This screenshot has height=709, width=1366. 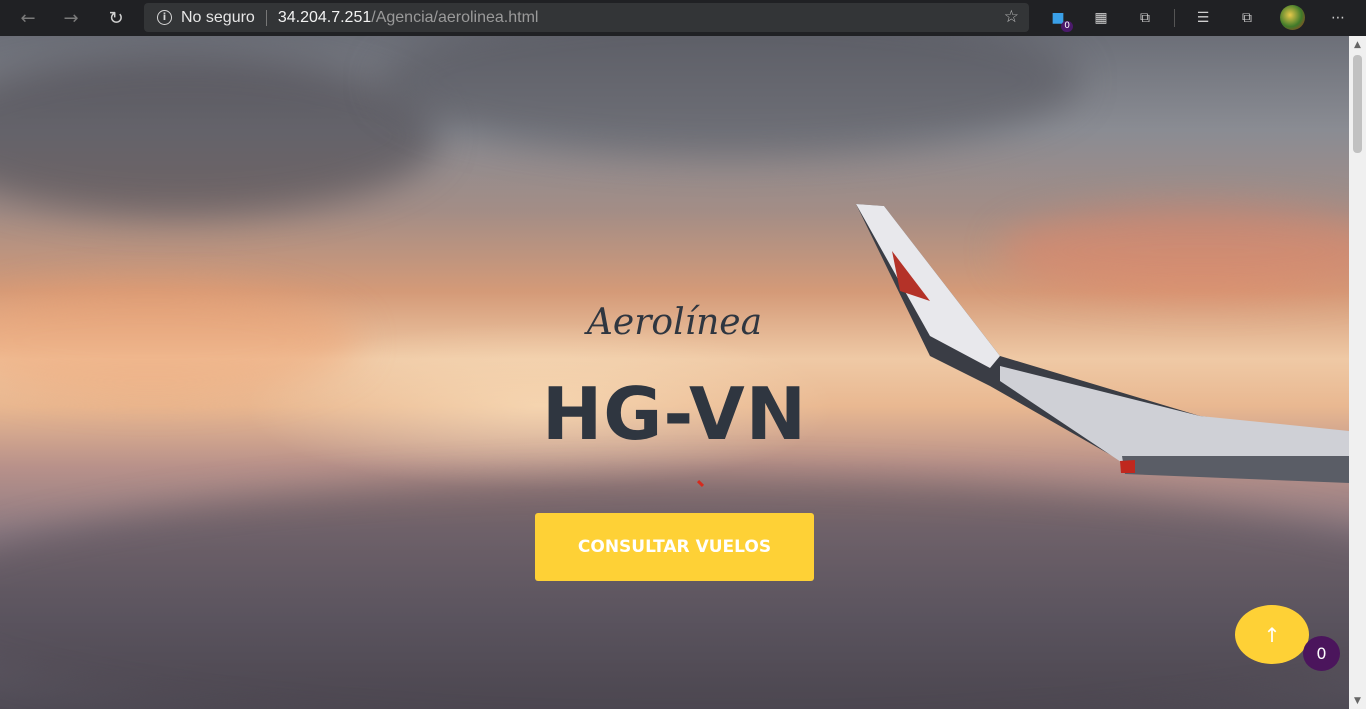 I want to click on back-button: ←, so click(x=28, y=18).